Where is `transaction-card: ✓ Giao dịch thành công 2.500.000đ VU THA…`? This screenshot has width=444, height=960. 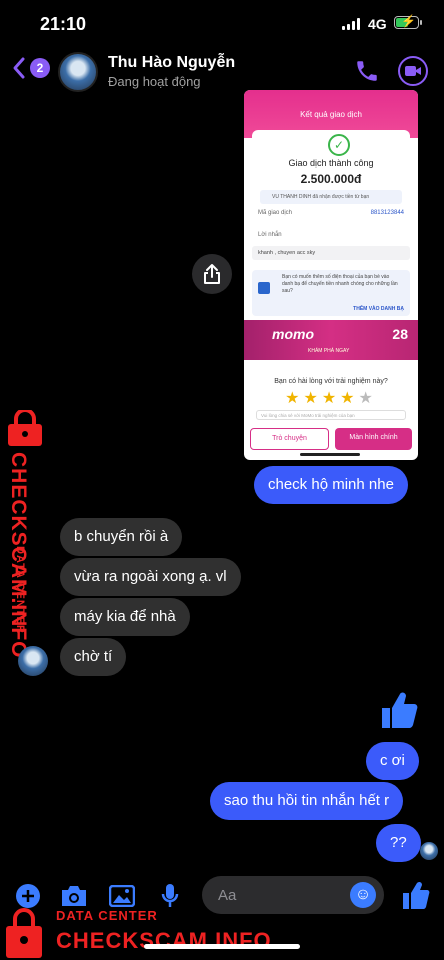
transaction-card: ✓ Giao dịch thành công 2.500.000đ VU THA… is located at coordinates (331, 175).